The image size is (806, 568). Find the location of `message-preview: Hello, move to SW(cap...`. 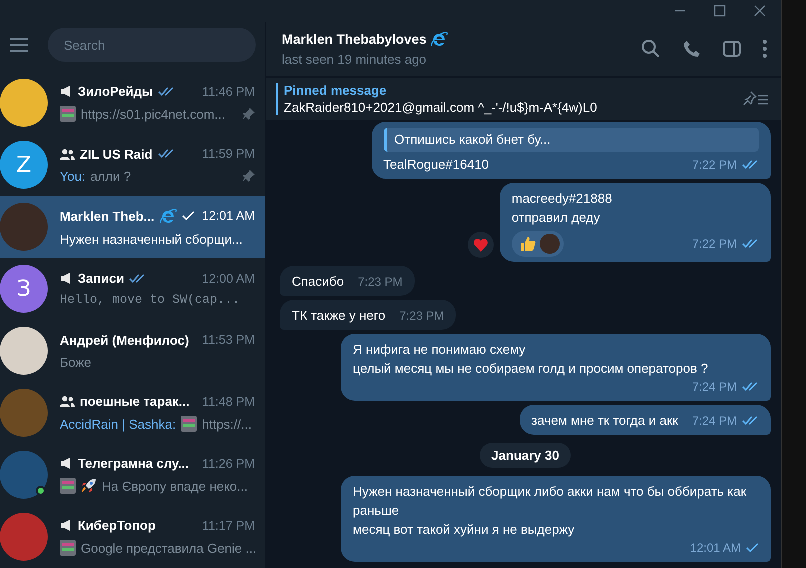

message-preview: Hello, move to SW(cap... is located at coordinates (150, 300).